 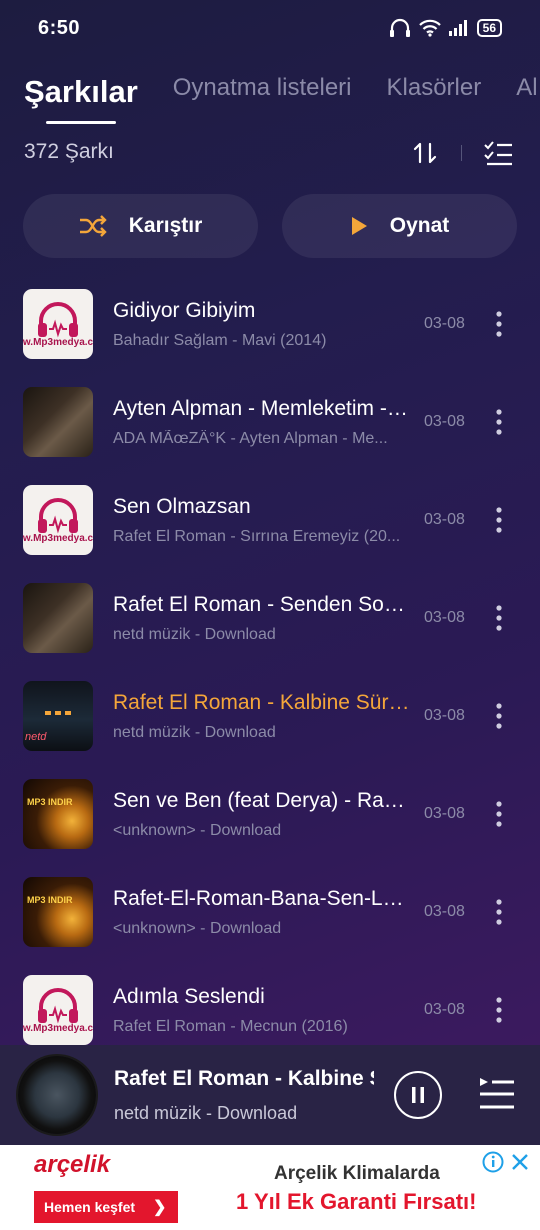 I want to click on shuffle-label: Karıştır, so click(x=165, y=225).